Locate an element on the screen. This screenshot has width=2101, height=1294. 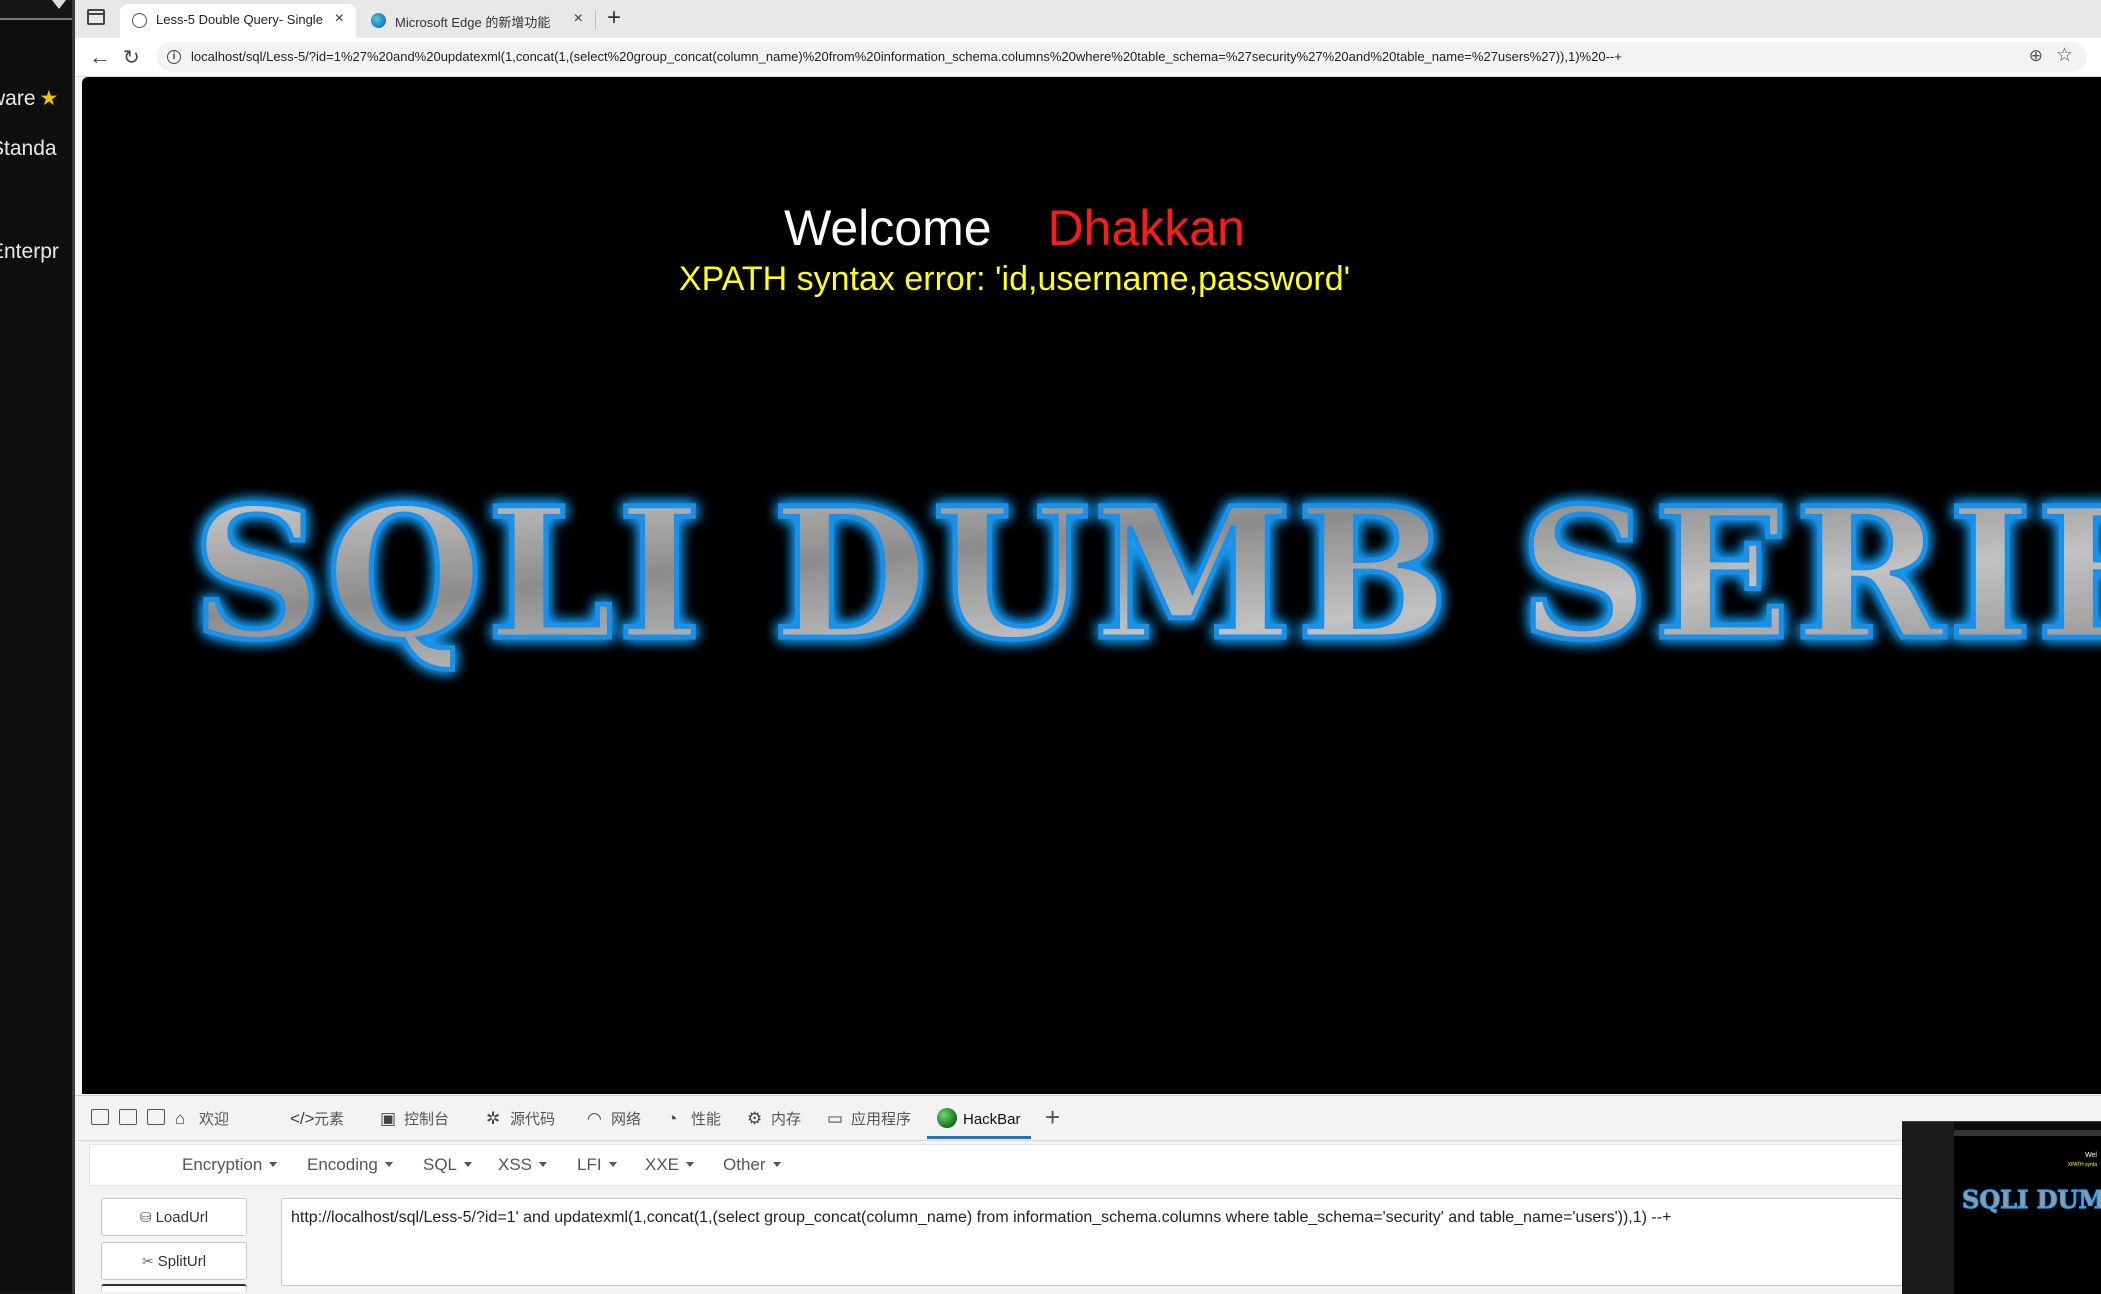
left-panel-dropdown is located at coordinates (36, 10).